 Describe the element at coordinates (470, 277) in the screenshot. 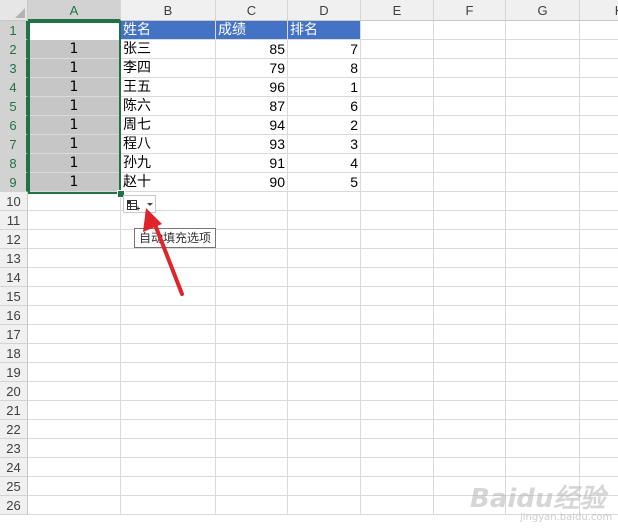

I see `cell-f14` at that location.